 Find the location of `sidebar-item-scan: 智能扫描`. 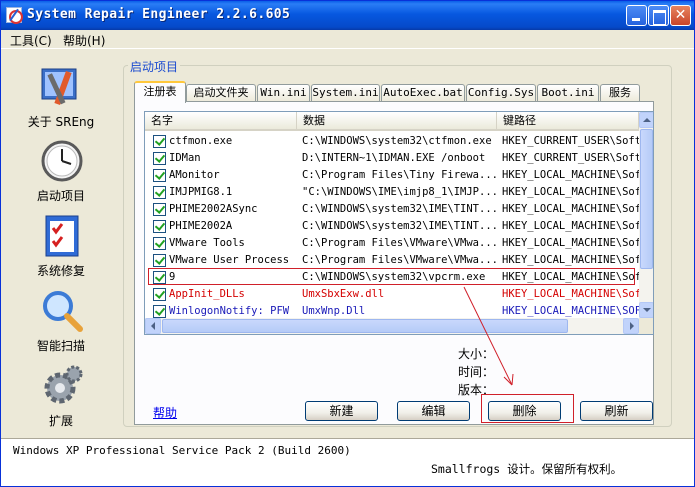

sidebar-item-scan: 智能扫描 is located at coordinates (61, 318).